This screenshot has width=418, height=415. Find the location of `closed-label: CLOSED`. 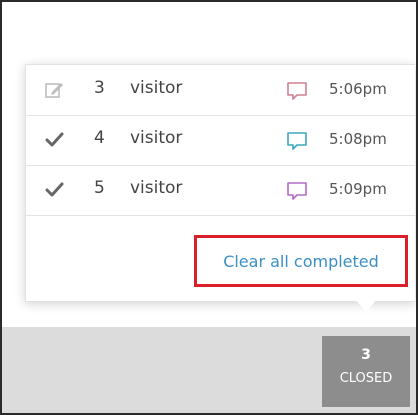

closed-label: CLOSED is located at coordinates (366, 378).